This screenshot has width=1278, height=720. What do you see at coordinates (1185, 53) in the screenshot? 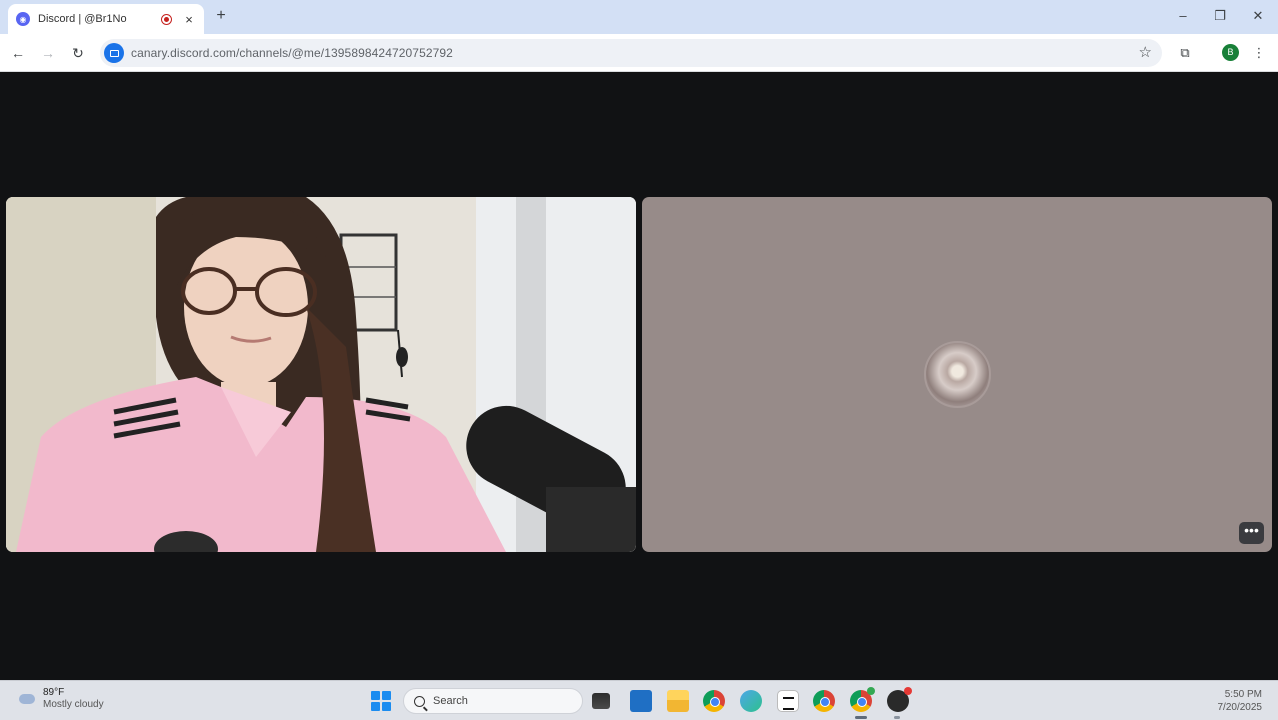
I see `cast-icon: ⧉` at bounding box center [1185, 53].